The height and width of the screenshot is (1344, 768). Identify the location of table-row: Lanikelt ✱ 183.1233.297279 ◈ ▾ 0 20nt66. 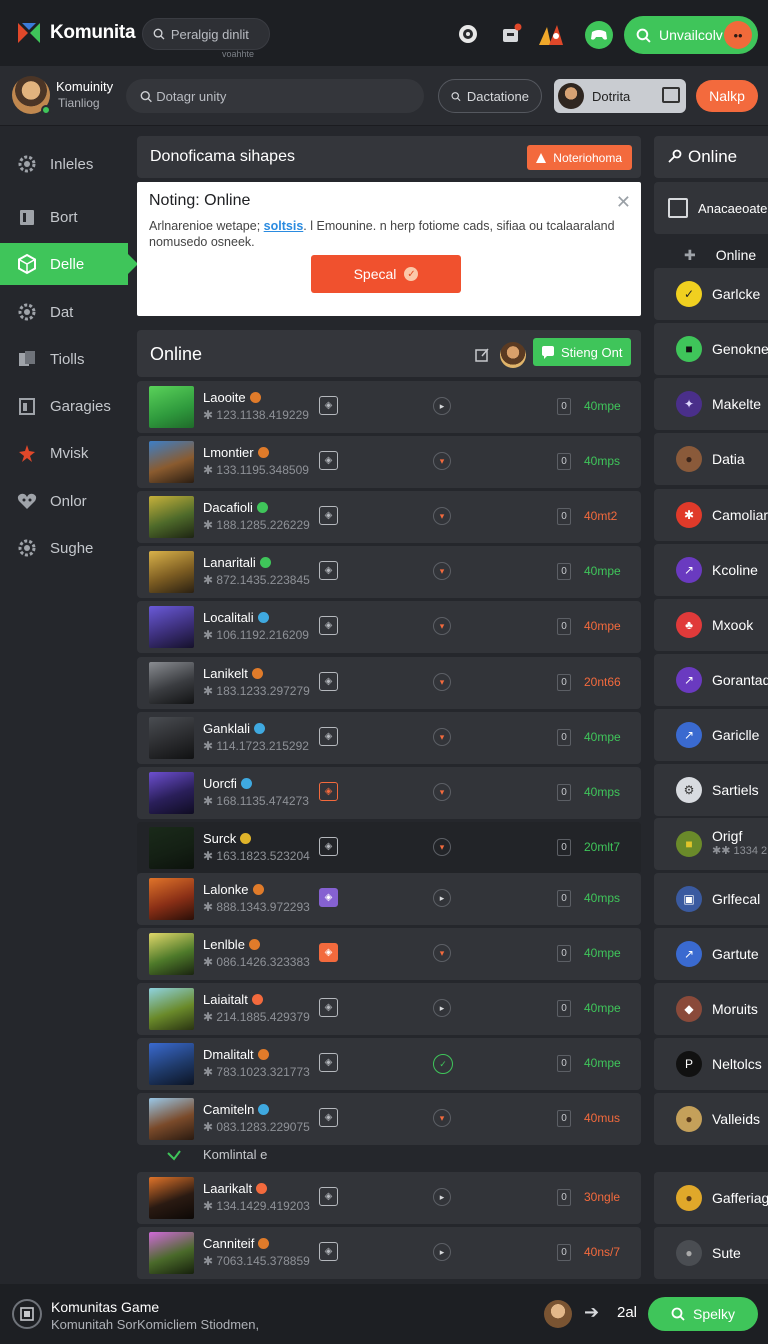
(389, 683).